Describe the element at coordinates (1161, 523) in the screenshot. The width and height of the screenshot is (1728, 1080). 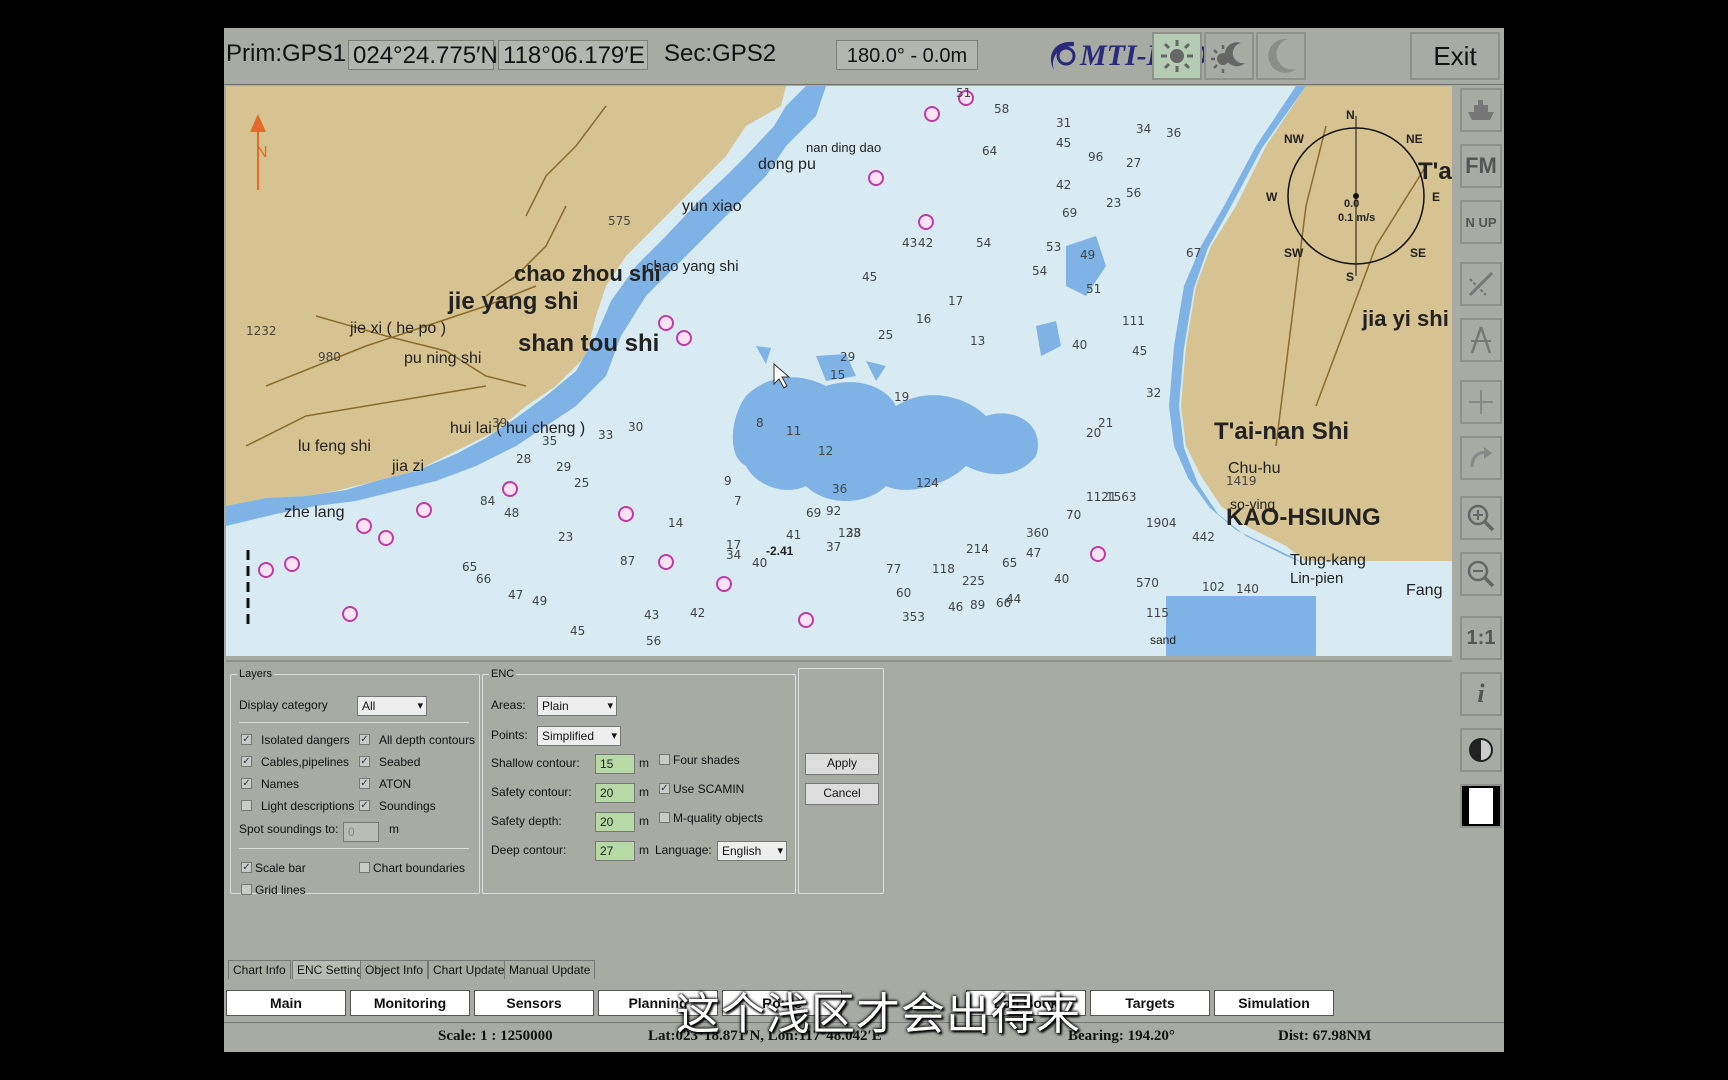
I see `depth-sounding: 1904` at that location.